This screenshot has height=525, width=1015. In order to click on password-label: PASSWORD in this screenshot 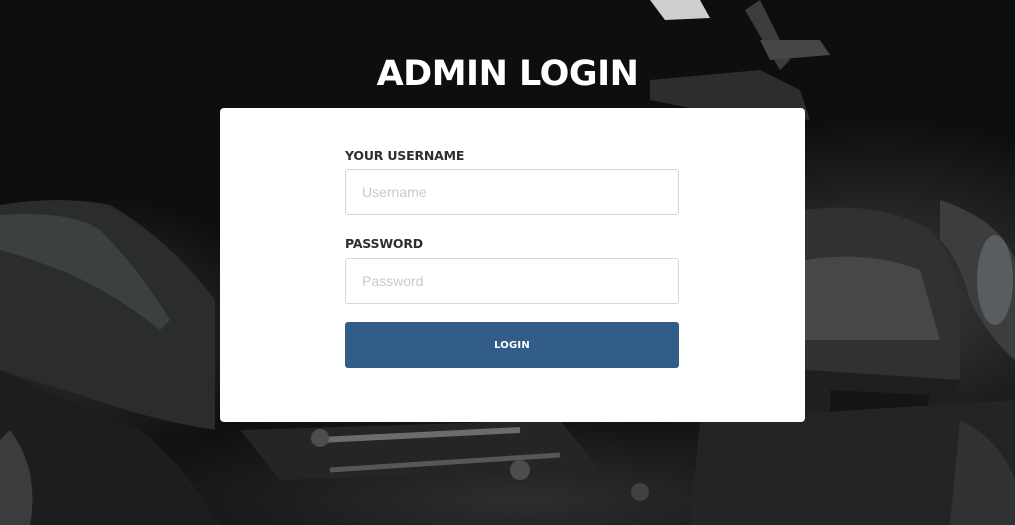, I will do `click(384, 243)`.